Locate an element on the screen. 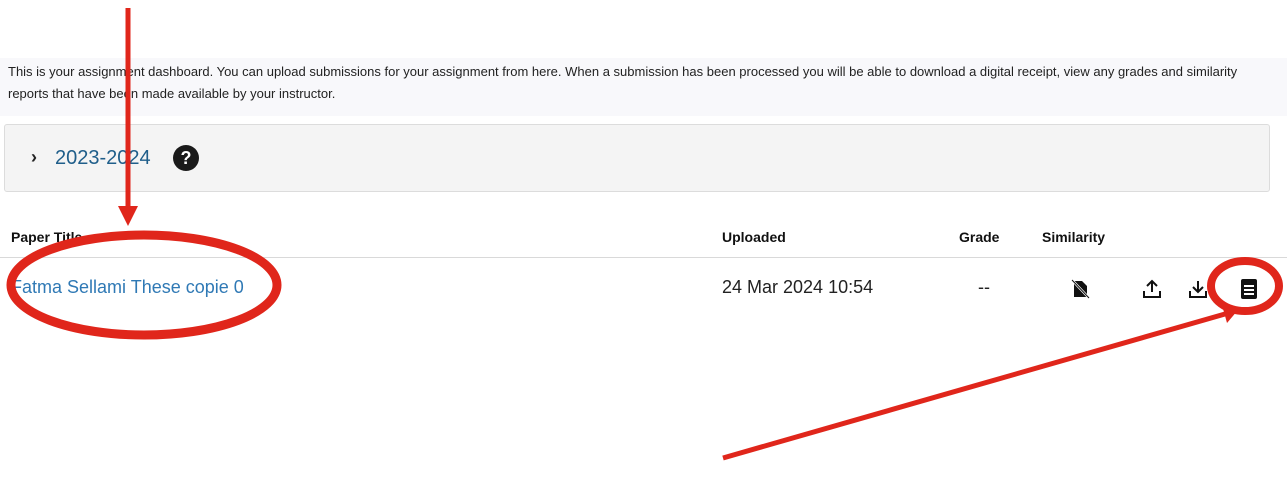 The width and height of the screenshot is (1287, 489). grade-value: -- is located at coordinates (984, 287).